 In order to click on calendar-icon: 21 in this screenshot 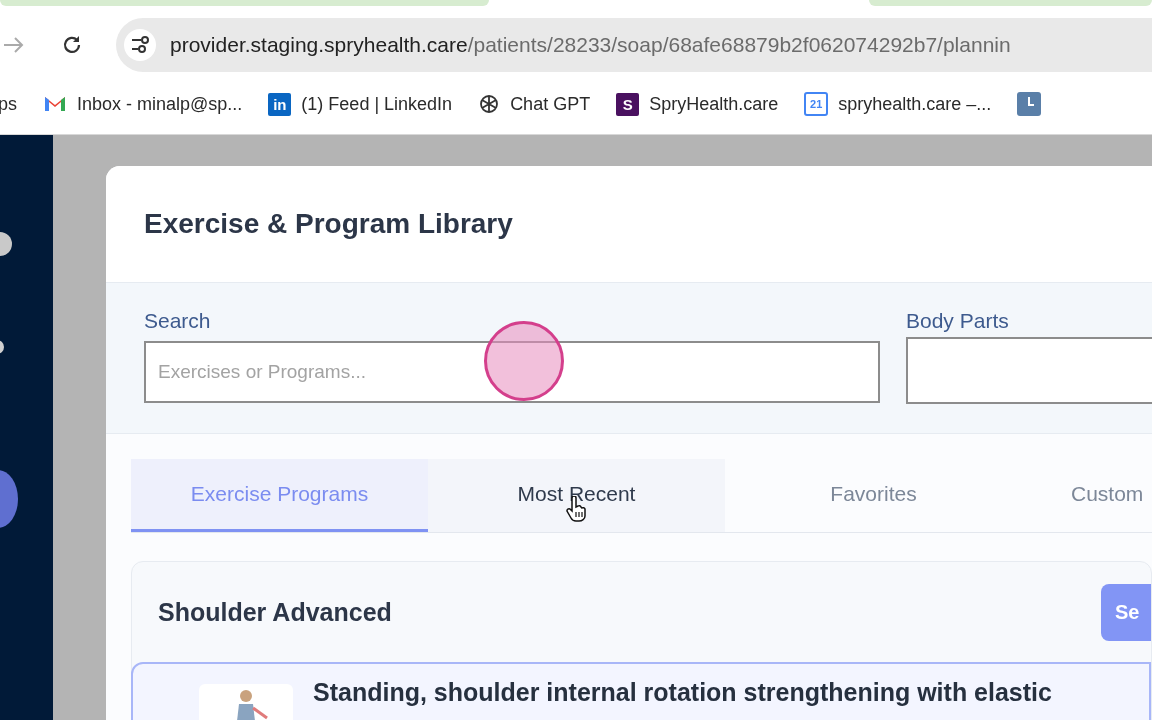, I will do `click(816, 104)`.